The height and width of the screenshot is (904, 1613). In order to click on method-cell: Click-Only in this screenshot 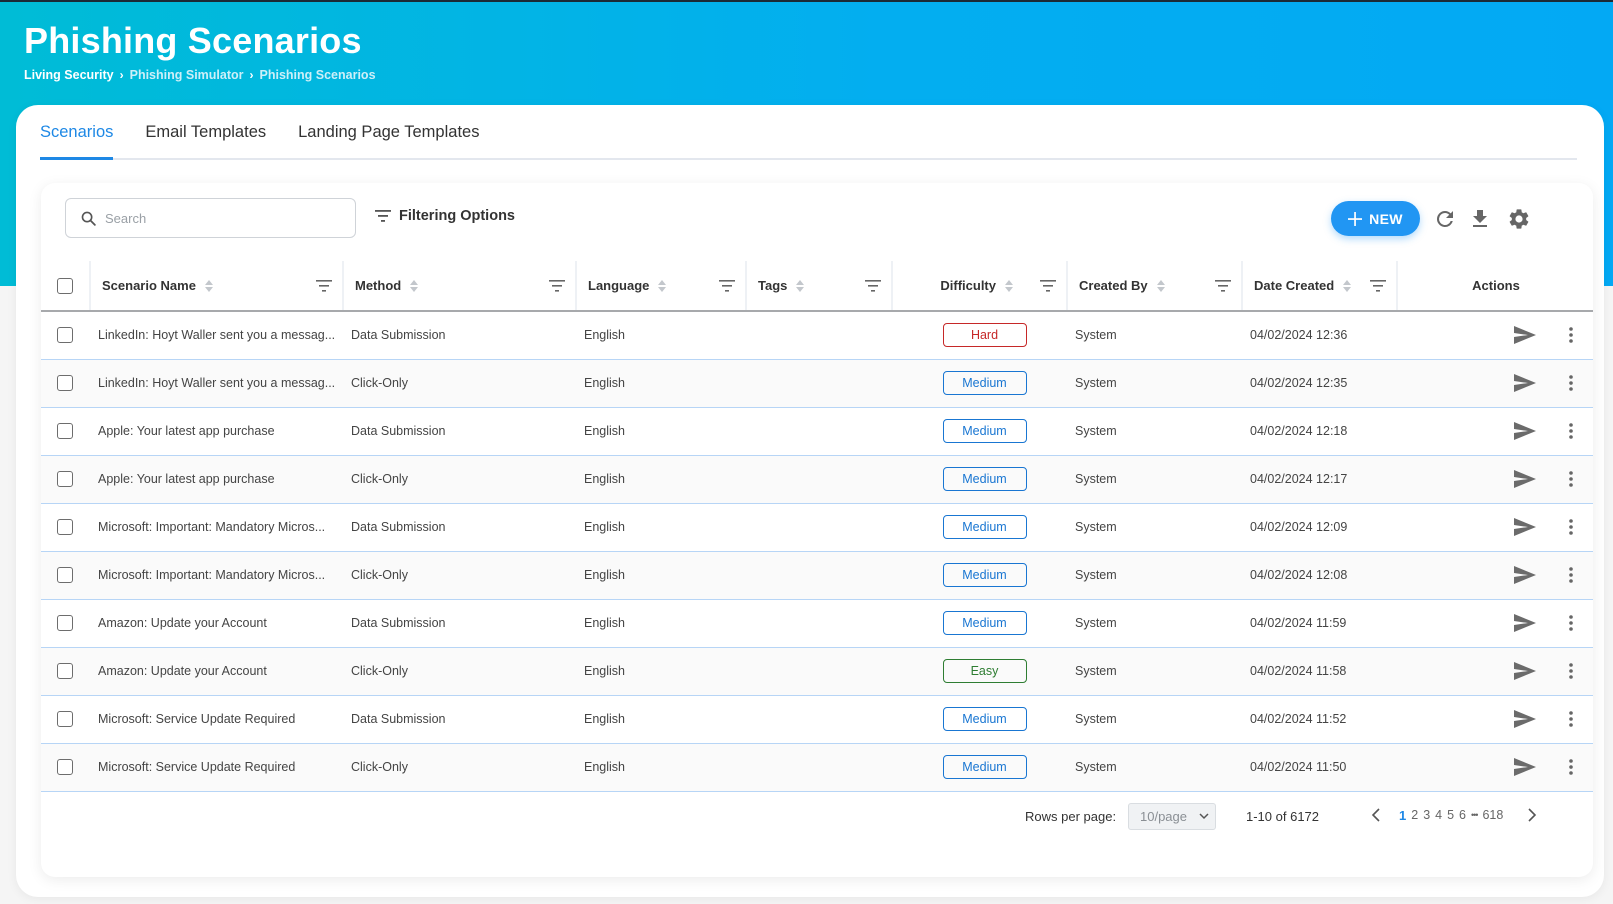, I will do `click(459, 479)`.